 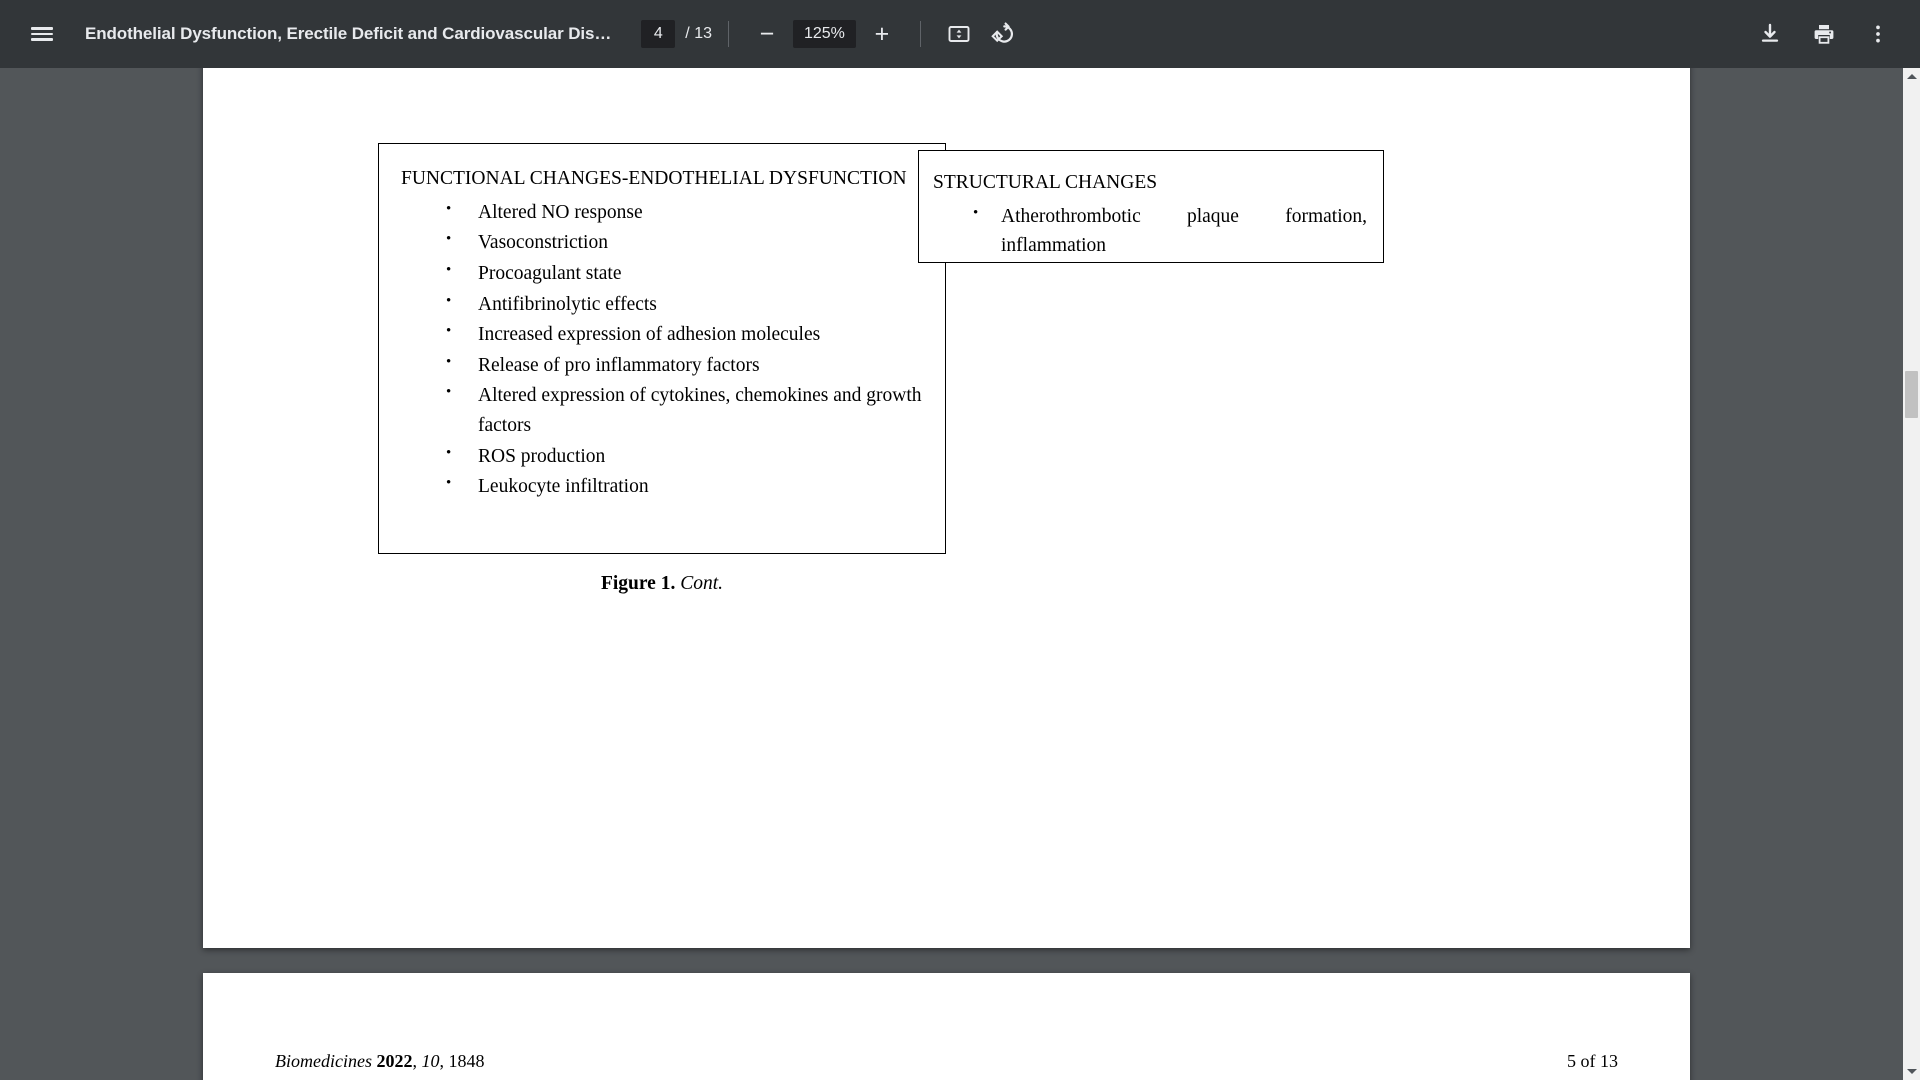 I want to click on chevron-down-icon, so click(x=1911, y=1071).